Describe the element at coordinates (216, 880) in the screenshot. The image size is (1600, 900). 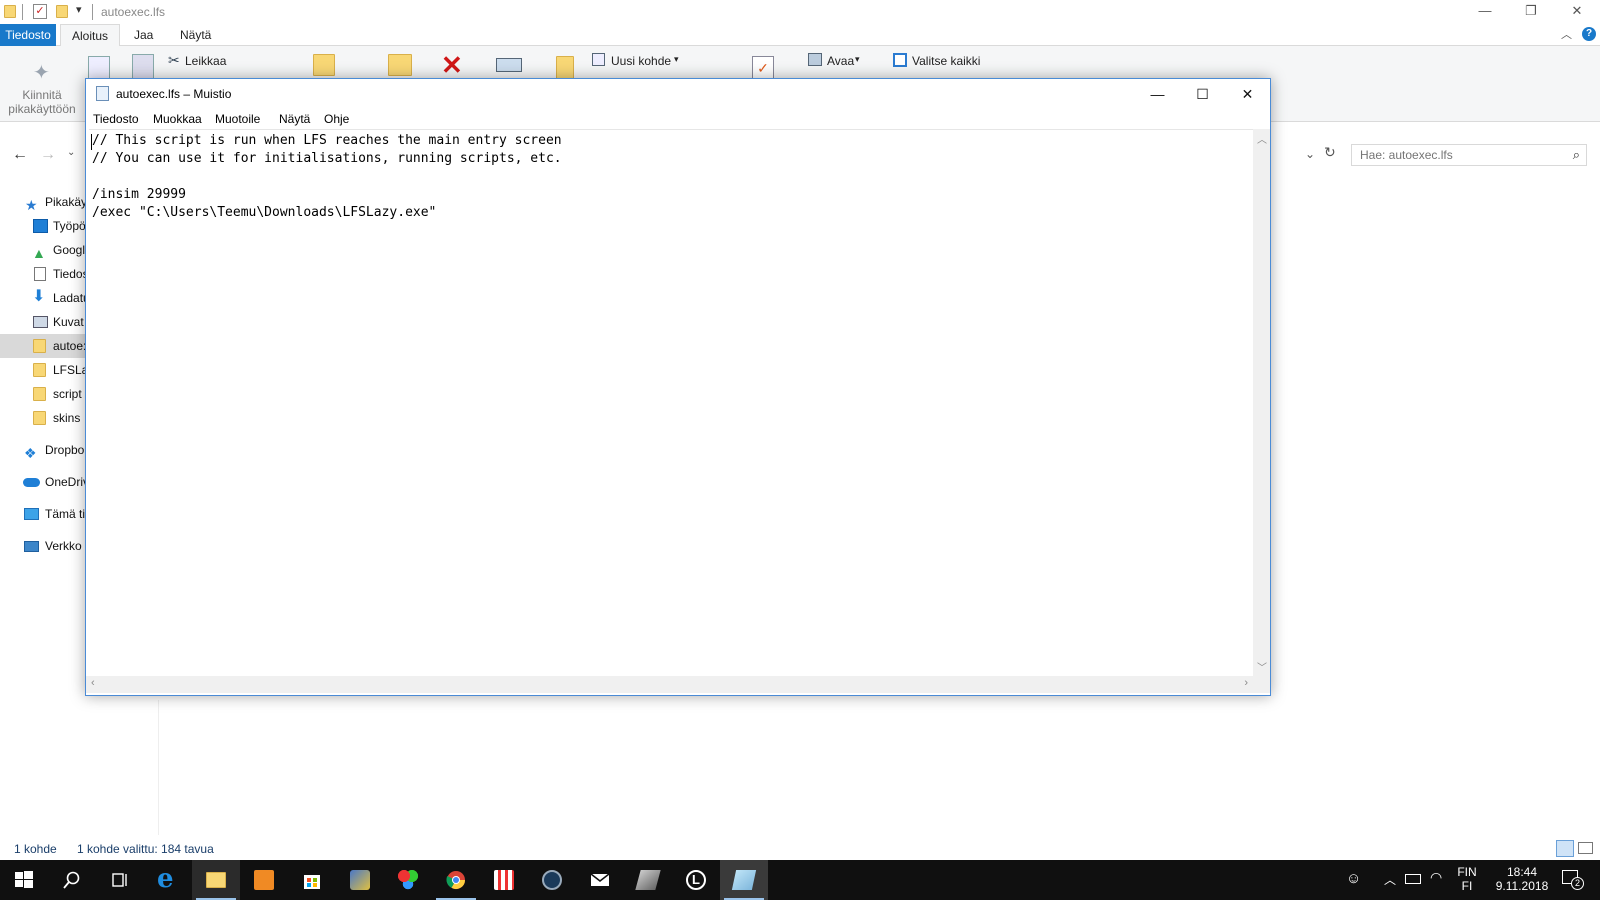
I see `taskbar-file-explorer` at that location.